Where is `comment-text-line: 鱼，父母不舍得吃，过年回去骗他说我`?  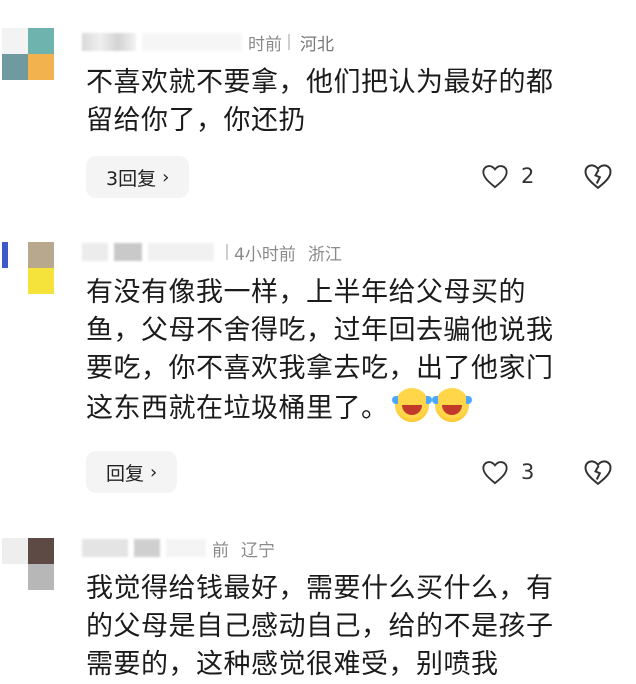 comment-text-line: 鱼，父母不舍得吃，过年回去骗他说我 is located at coordinates (320, 330).